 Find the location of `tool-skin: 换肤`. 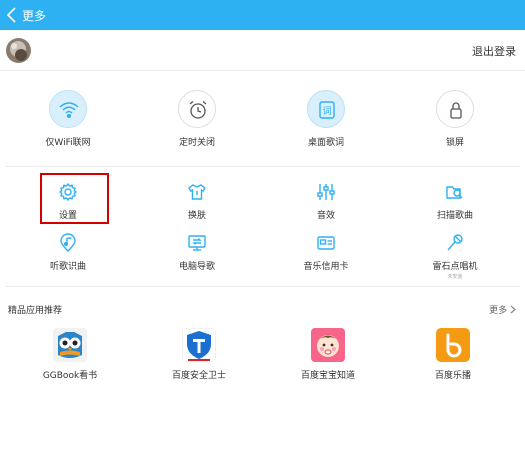

tool-skin: 换肤 is located at coordinates (197, 201).